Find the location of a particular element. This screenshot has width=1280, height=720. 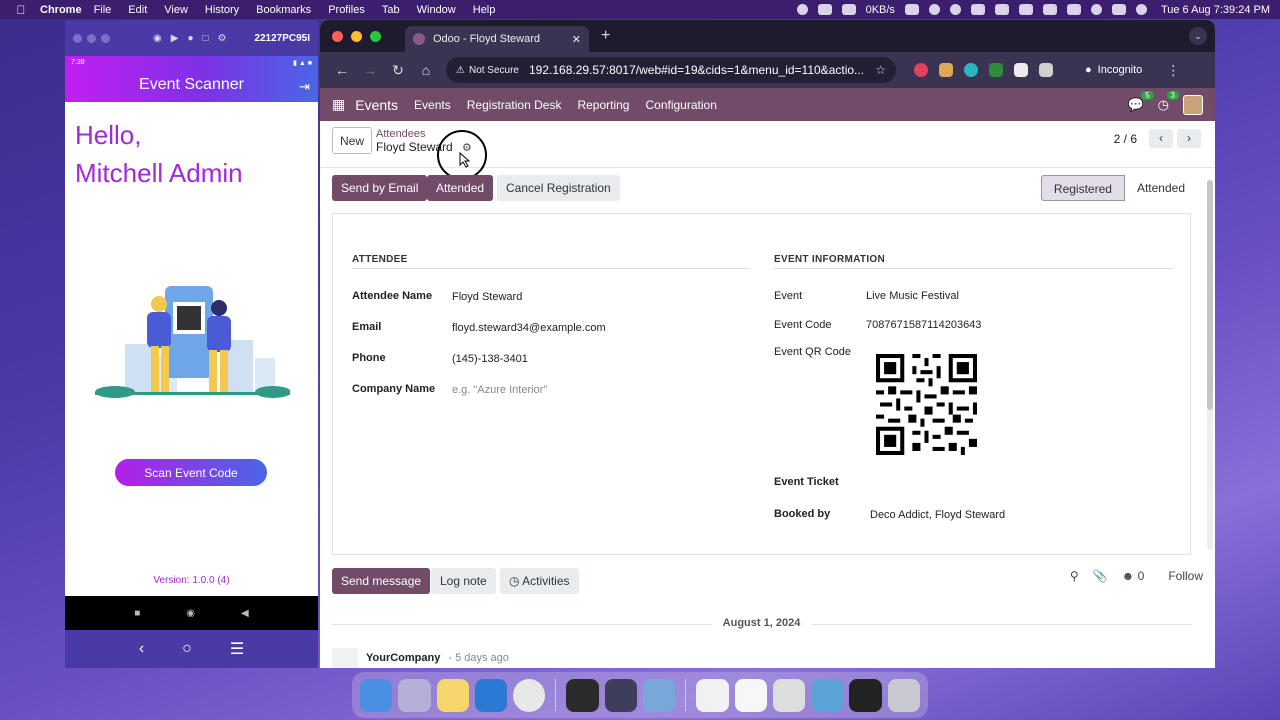

recent-window-1-icon is located at coordinates (712, 695).